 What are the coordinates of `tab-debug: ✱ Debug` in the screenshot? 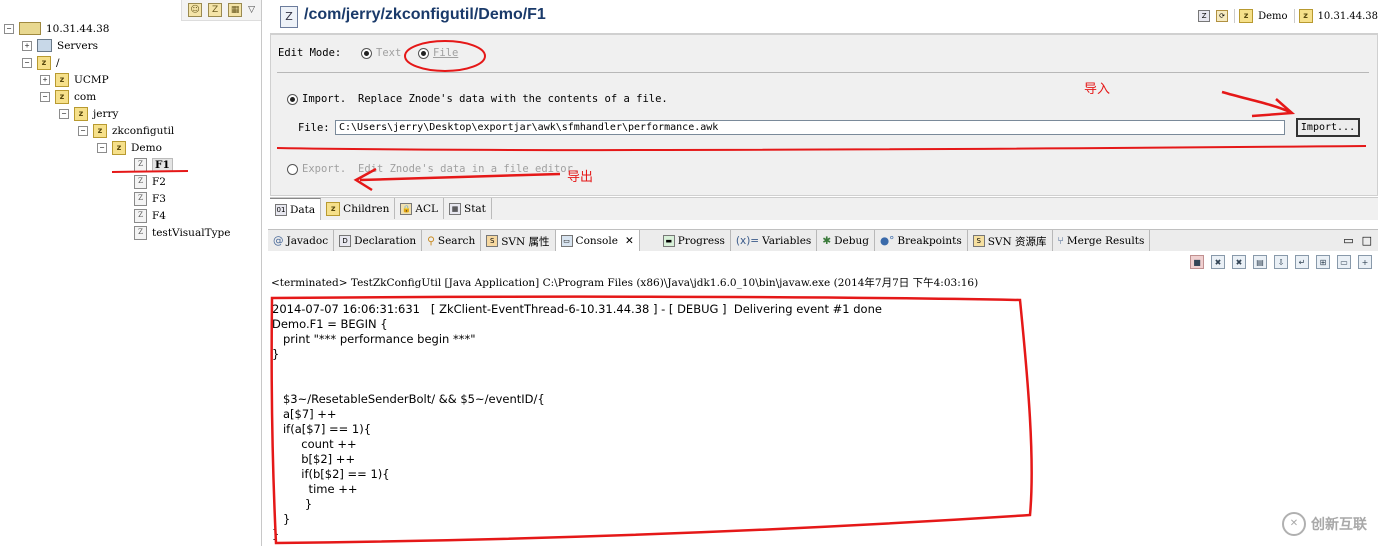 It's located at (846, 241).